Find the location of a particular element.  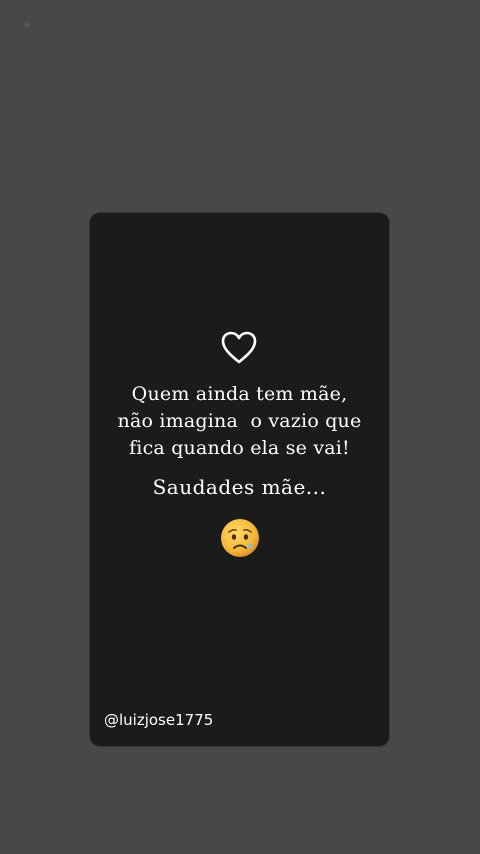

quote-line-2: não imagina o vazio que is located at coordinates (239, 421).